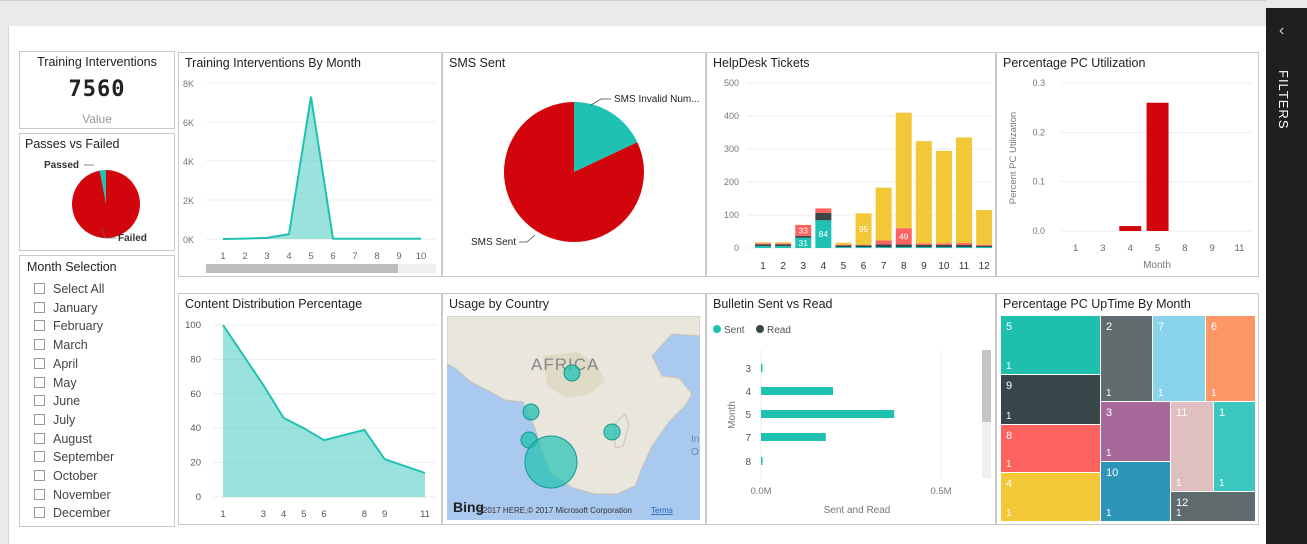 This screenshot has width=1307, height=544. Describe the element at coordinates (54, 420) in the screenshot. I see `slicer-item: July` at that location.